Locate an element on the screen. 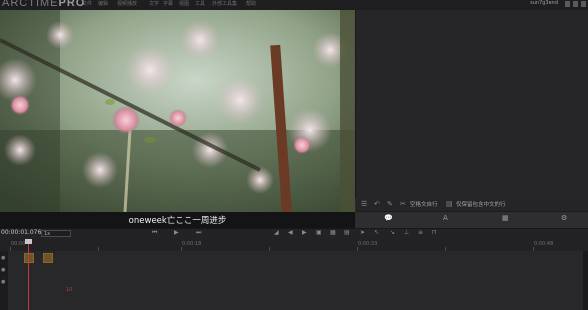  cursor-icon: ➤ is located at coordinates (362, 232).